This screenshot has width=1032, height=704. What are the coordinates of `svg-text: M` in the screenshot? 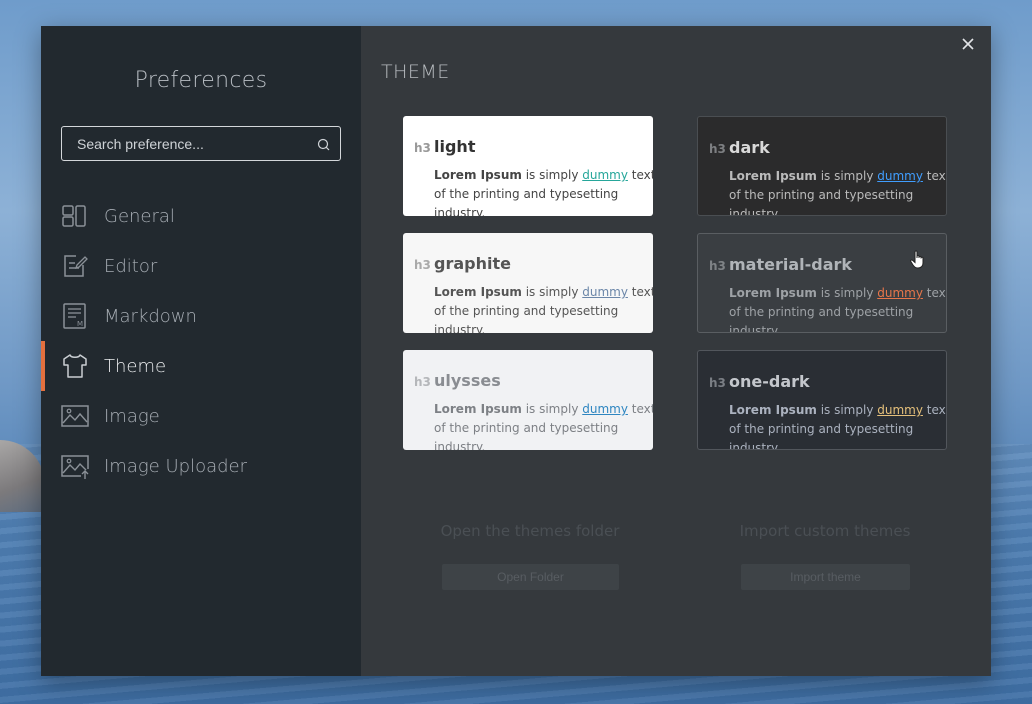 It's located at (80, 324).